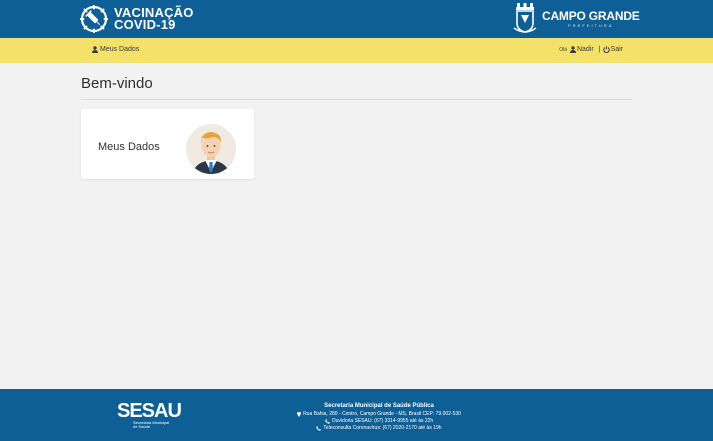 This screenshot has width=713, height=441. I want to click on power-icon, so click(606, 49).